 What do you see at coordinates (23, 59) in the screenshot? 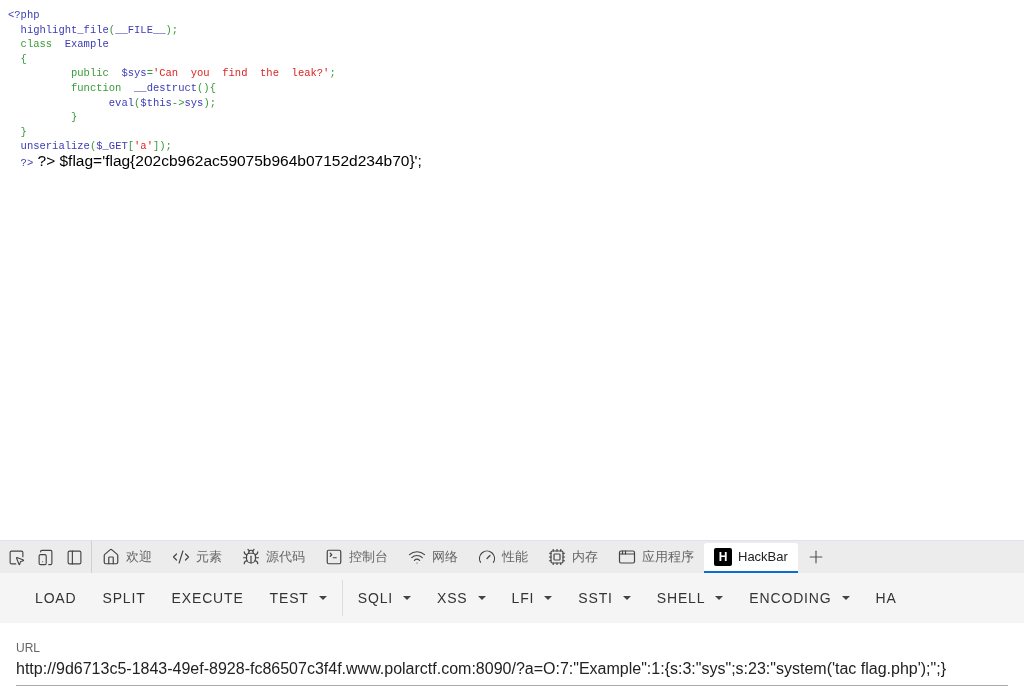
I see `code-line: {` at bounding box center [23, 59].